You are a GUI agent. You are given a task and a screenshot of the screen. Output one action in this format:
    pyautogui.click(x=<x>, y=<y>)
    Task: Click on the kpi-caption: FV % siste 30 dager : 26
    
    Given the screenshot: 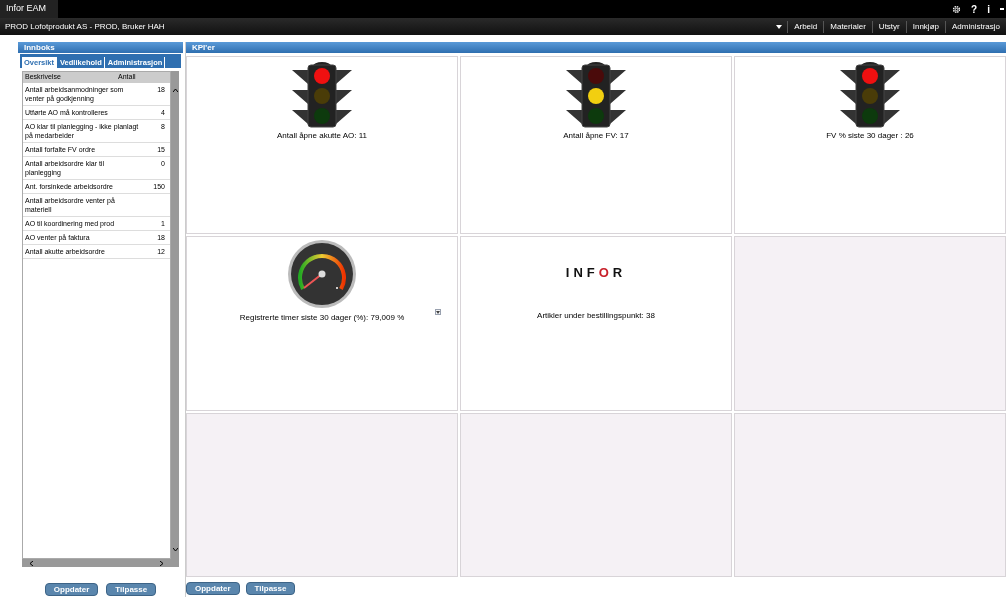 What is the action you would take?
    pyautogui.click(x=870, y=136)
    